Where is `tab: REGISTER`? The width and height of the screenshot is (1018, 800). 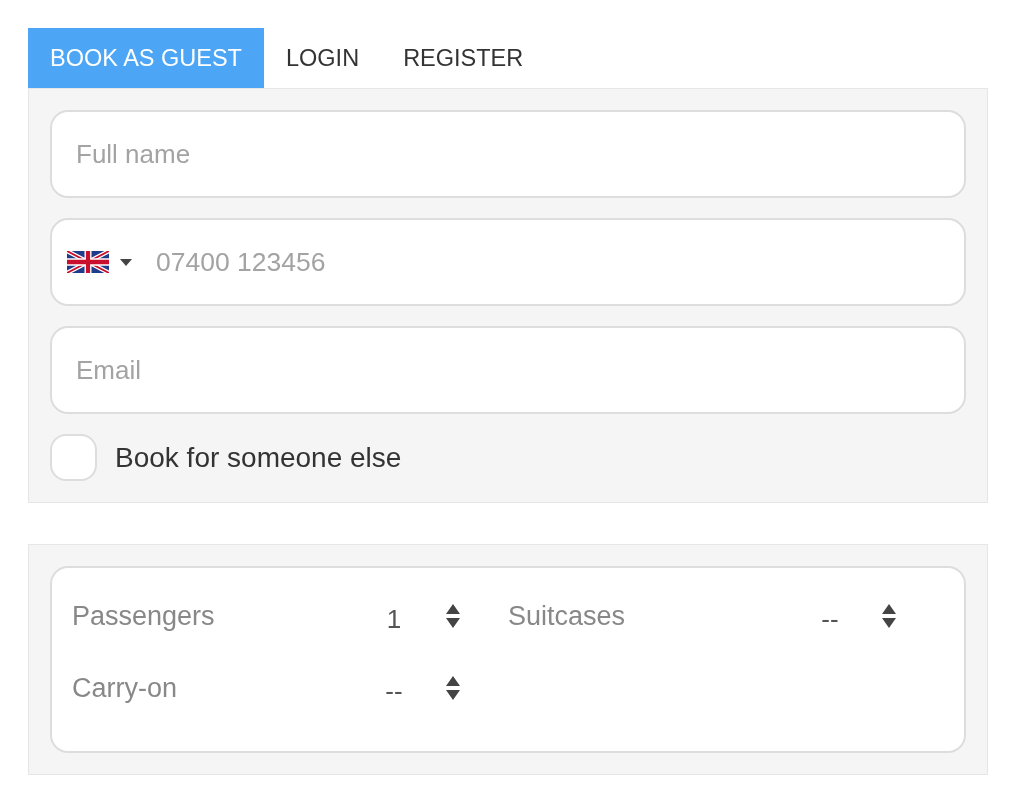 tab: REGISTER is located at coordinates (463, 58).